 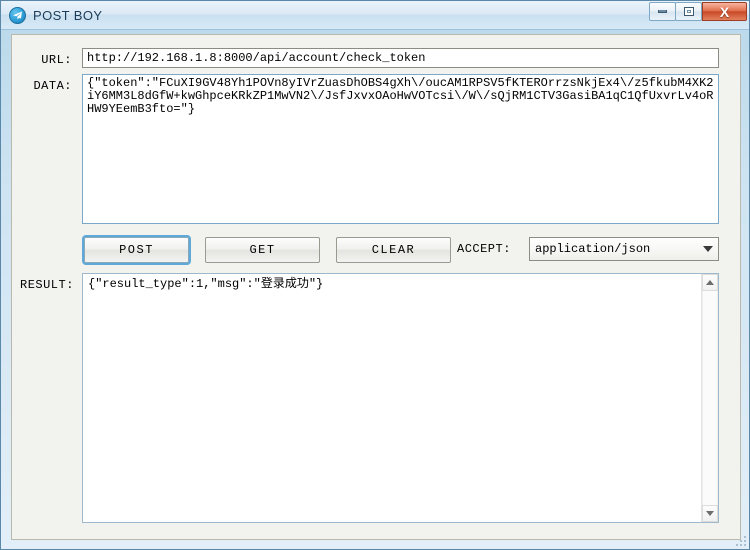 I want to click on result-scrollbar, so click(x=709, y=398).